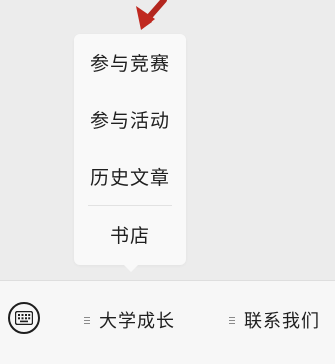  Describe the element at coordinates (151, 15) in the screenshot. I see `annotation-arrow-icon` at that location.